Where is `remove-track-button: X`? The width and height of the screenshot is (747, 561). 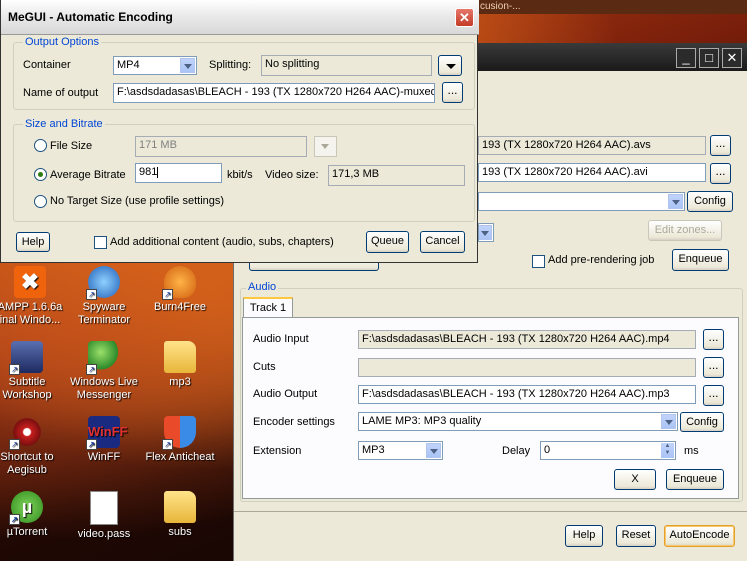 remove-track-button: X is located at coordinates (635, 479).